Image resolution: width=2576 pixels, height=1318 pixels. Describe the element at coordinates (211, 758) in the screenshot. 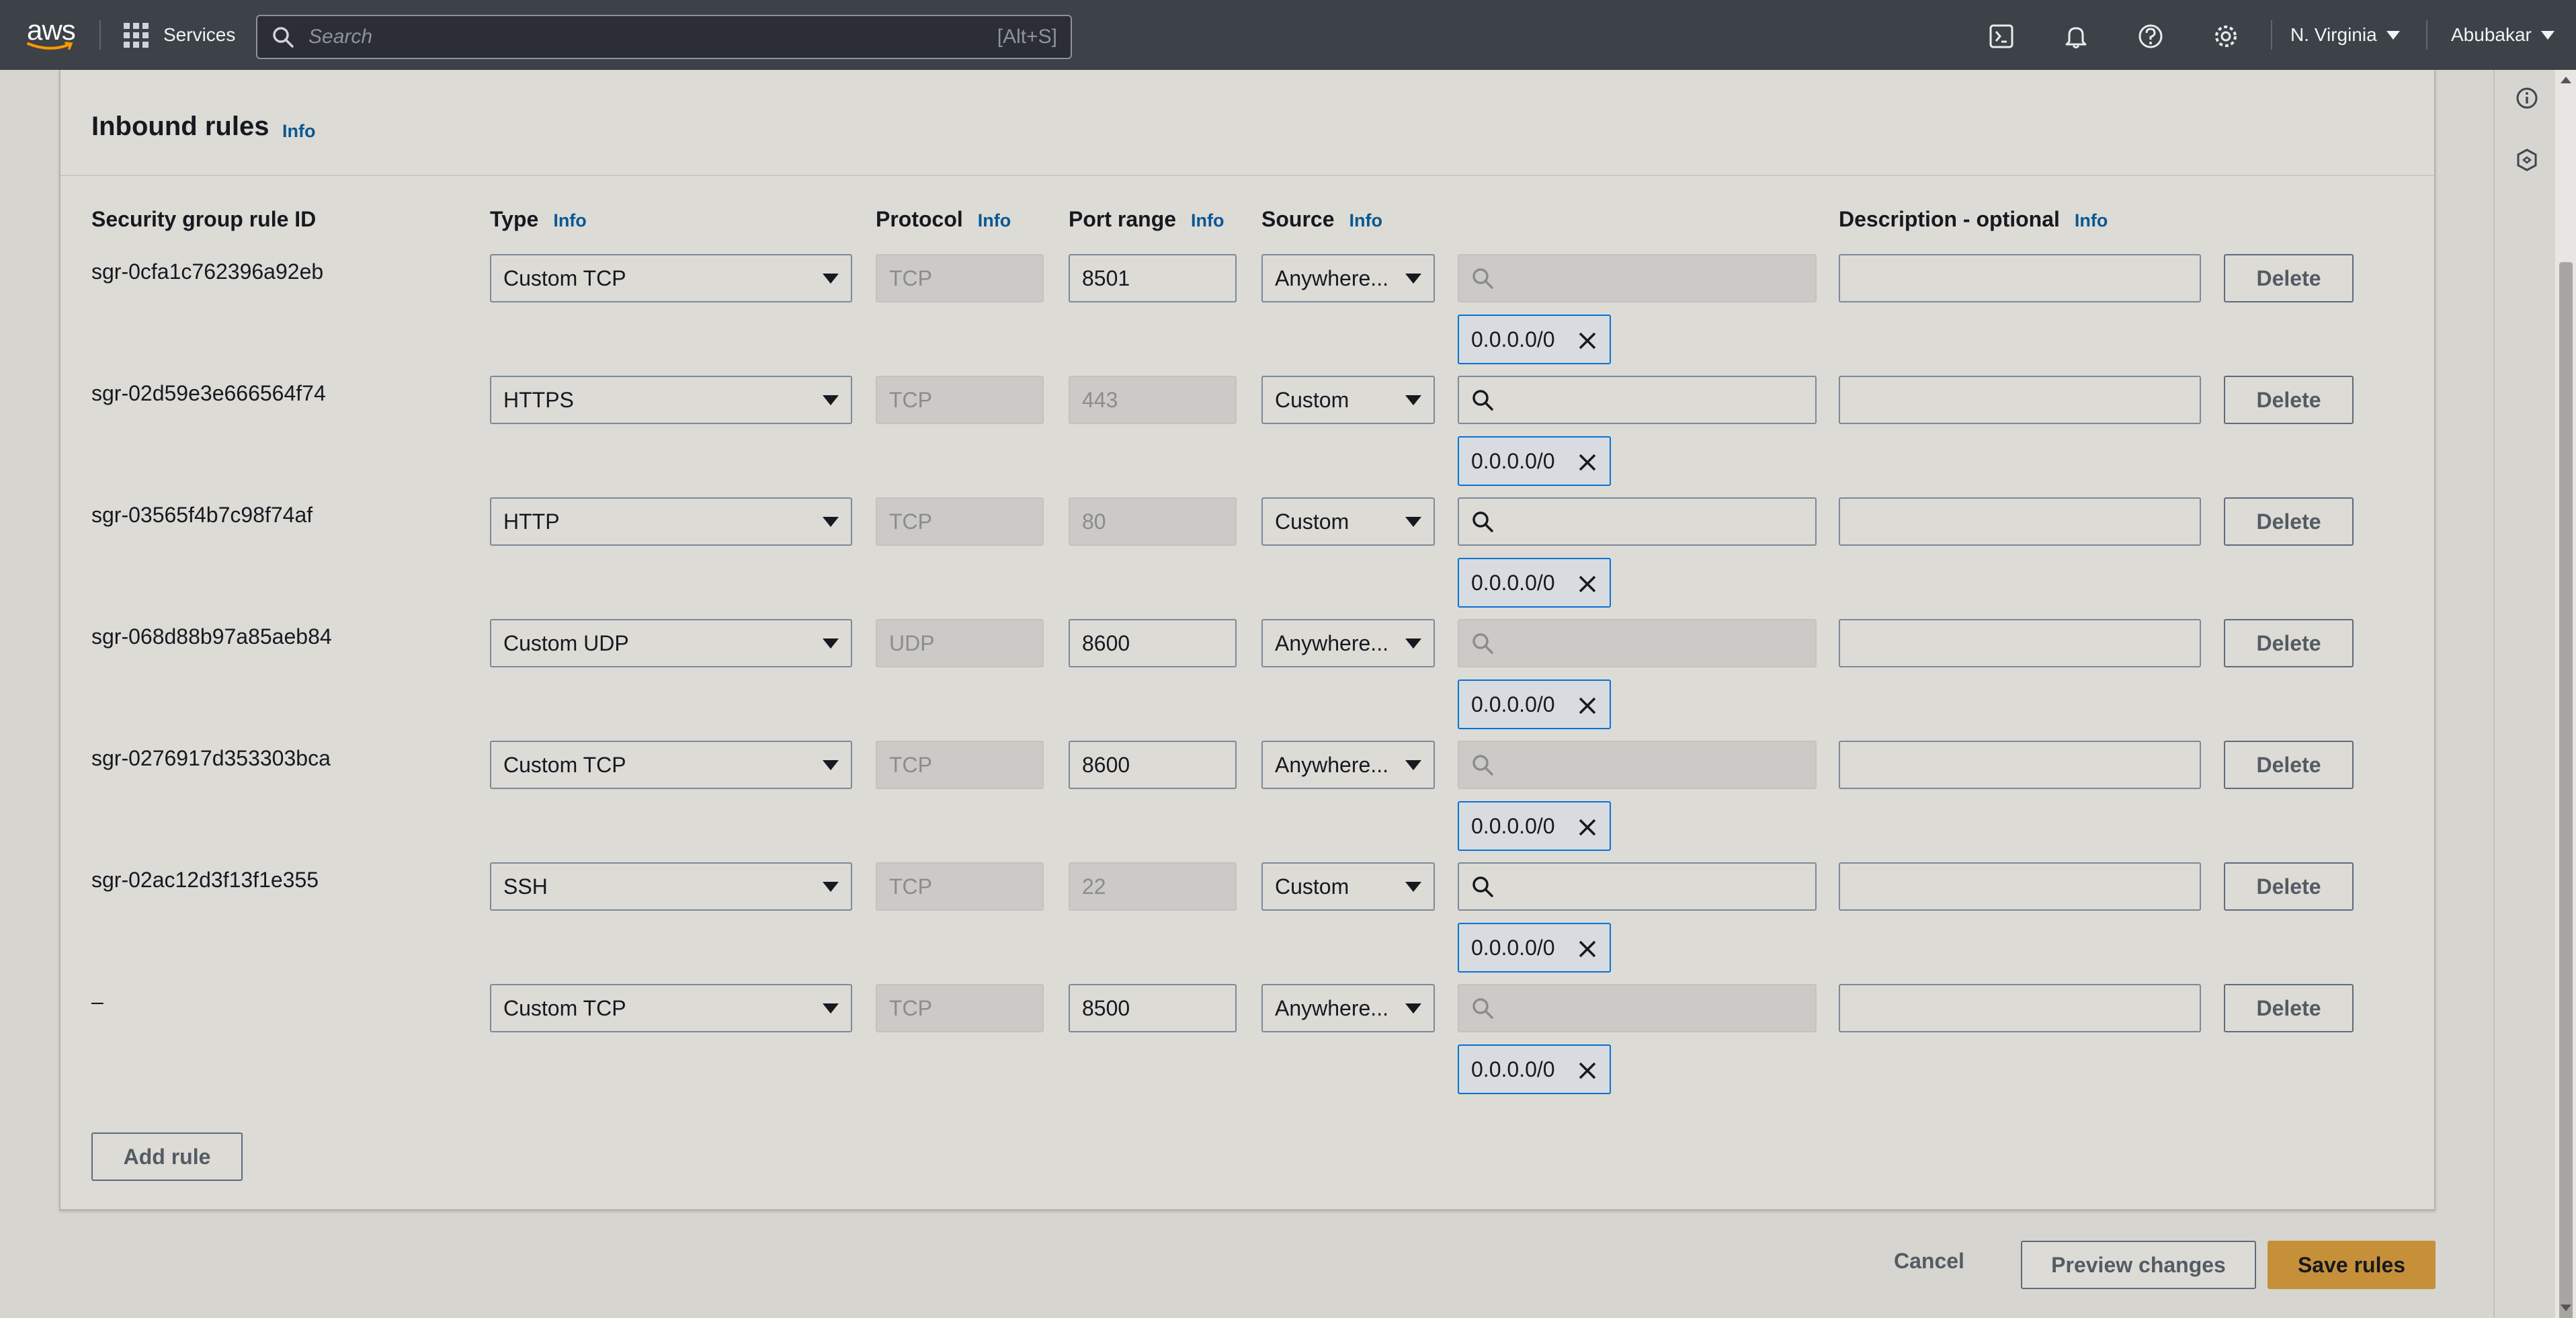

I see `rule-id: sgr-0276917d353303bca` at that location.